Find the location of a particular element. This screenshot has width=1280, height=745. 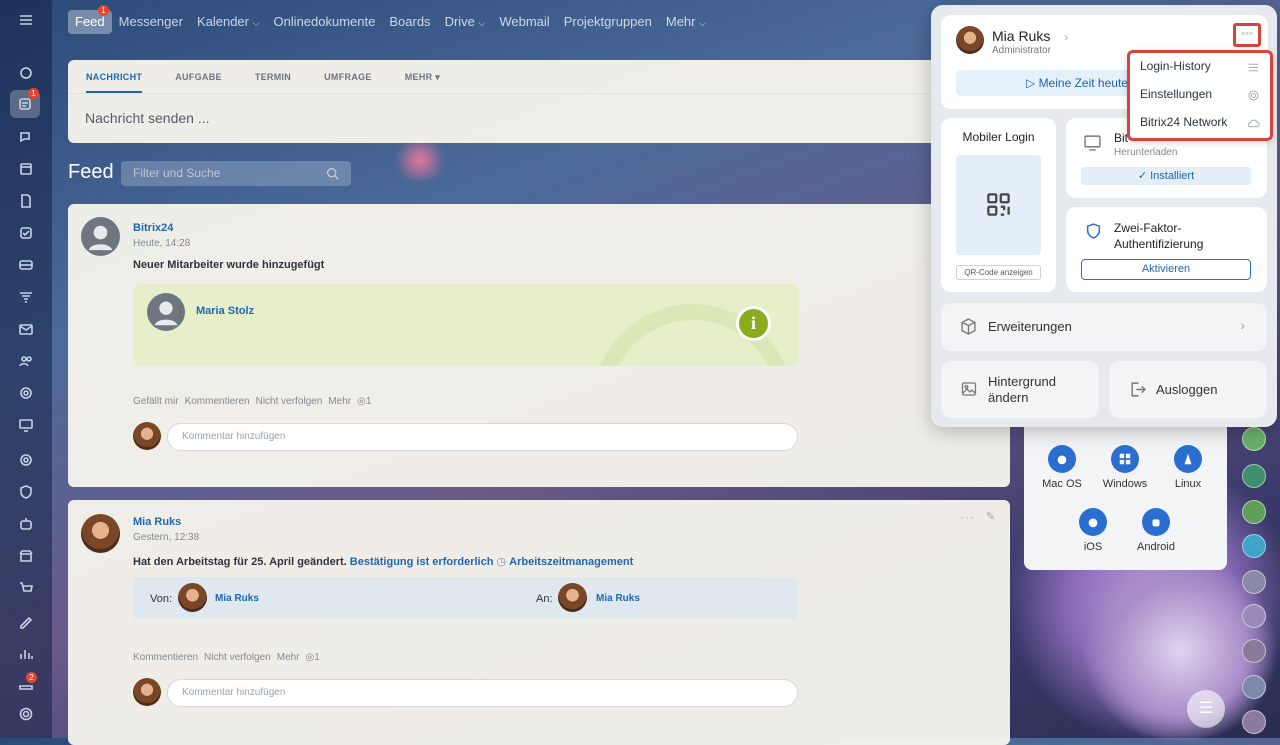

store-icon is located at coordinates (26, 556).